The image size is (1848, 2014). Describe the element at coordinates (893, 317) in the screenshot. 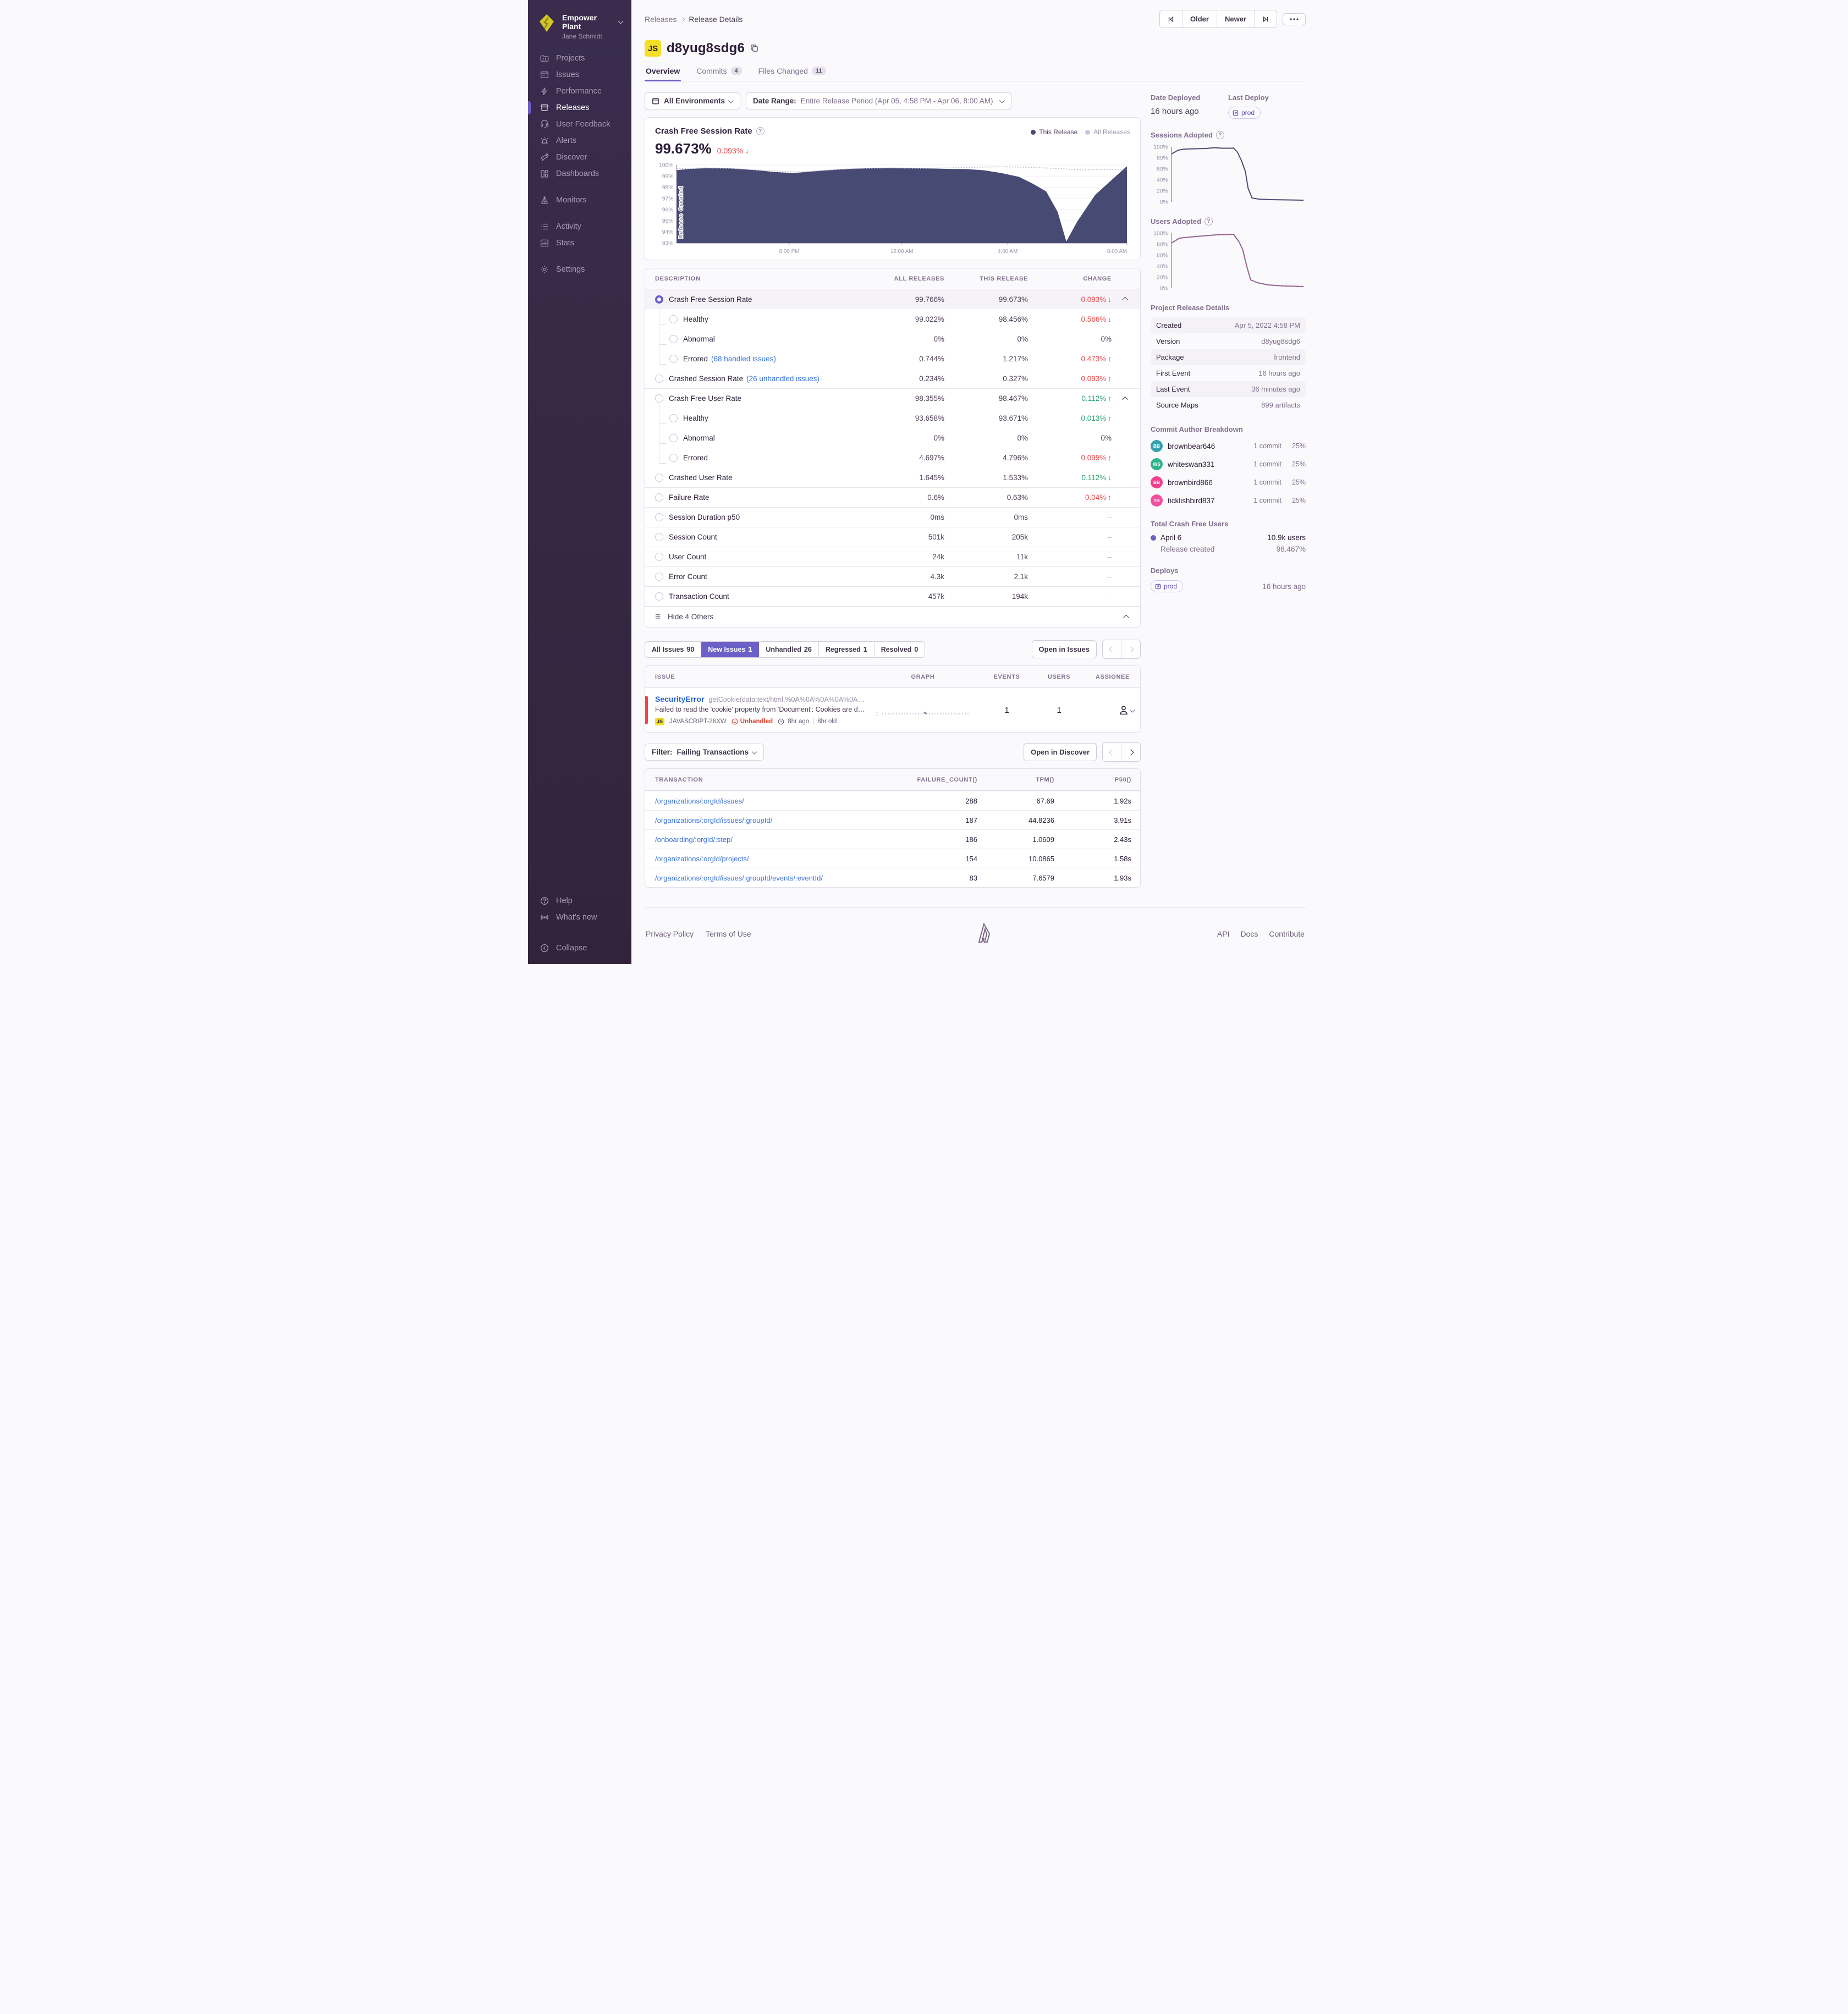

I see `metric-row-healthy: Healthy 99.022% 98.456% 0.566% ↓` at that location.